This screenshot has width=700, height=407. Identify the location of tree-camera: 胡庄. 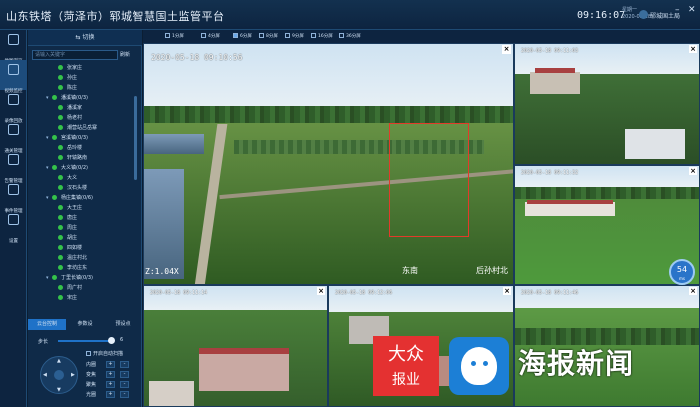
(67, 238).